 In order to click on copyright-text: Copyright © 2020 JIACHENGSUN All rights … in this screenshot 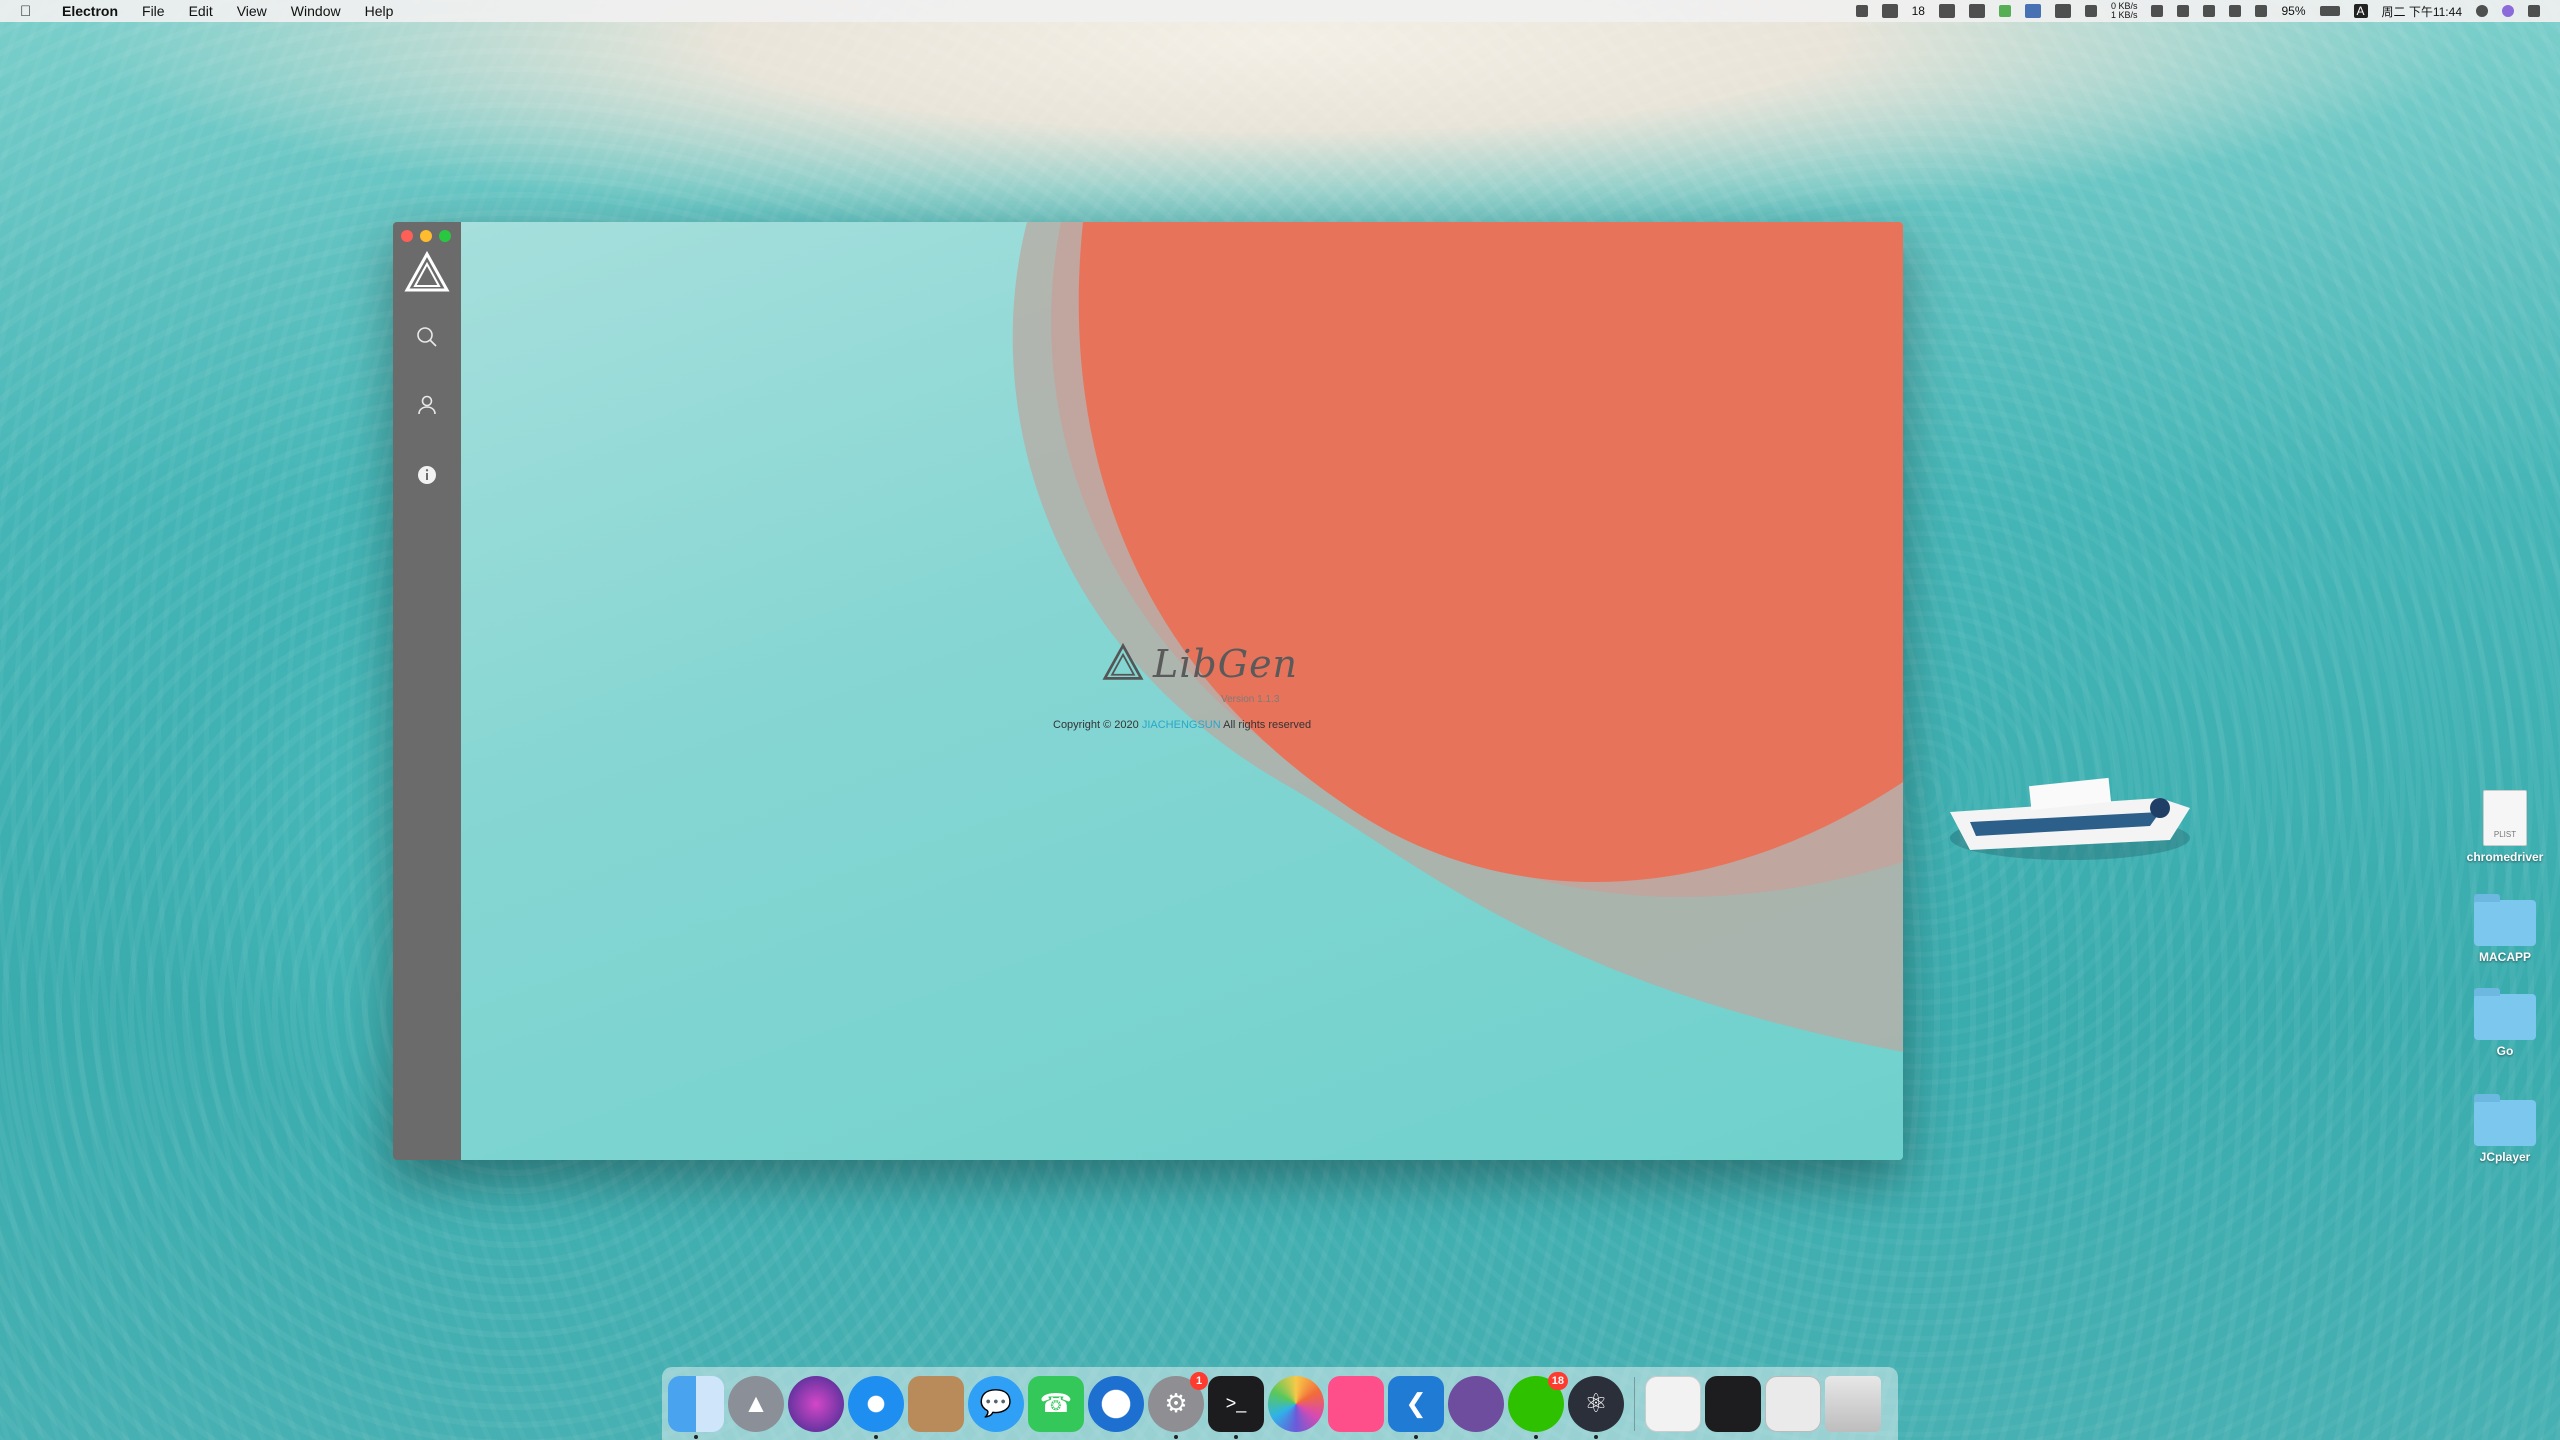, I will do `click(1182, 725)`.